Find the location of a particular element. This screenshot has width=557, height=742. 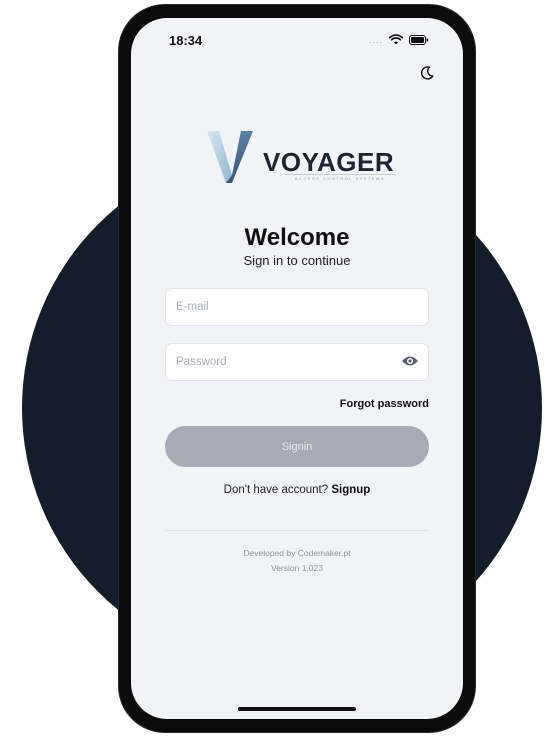

signup-row: Don't have account? Signup is located at coordinates (297, 490).